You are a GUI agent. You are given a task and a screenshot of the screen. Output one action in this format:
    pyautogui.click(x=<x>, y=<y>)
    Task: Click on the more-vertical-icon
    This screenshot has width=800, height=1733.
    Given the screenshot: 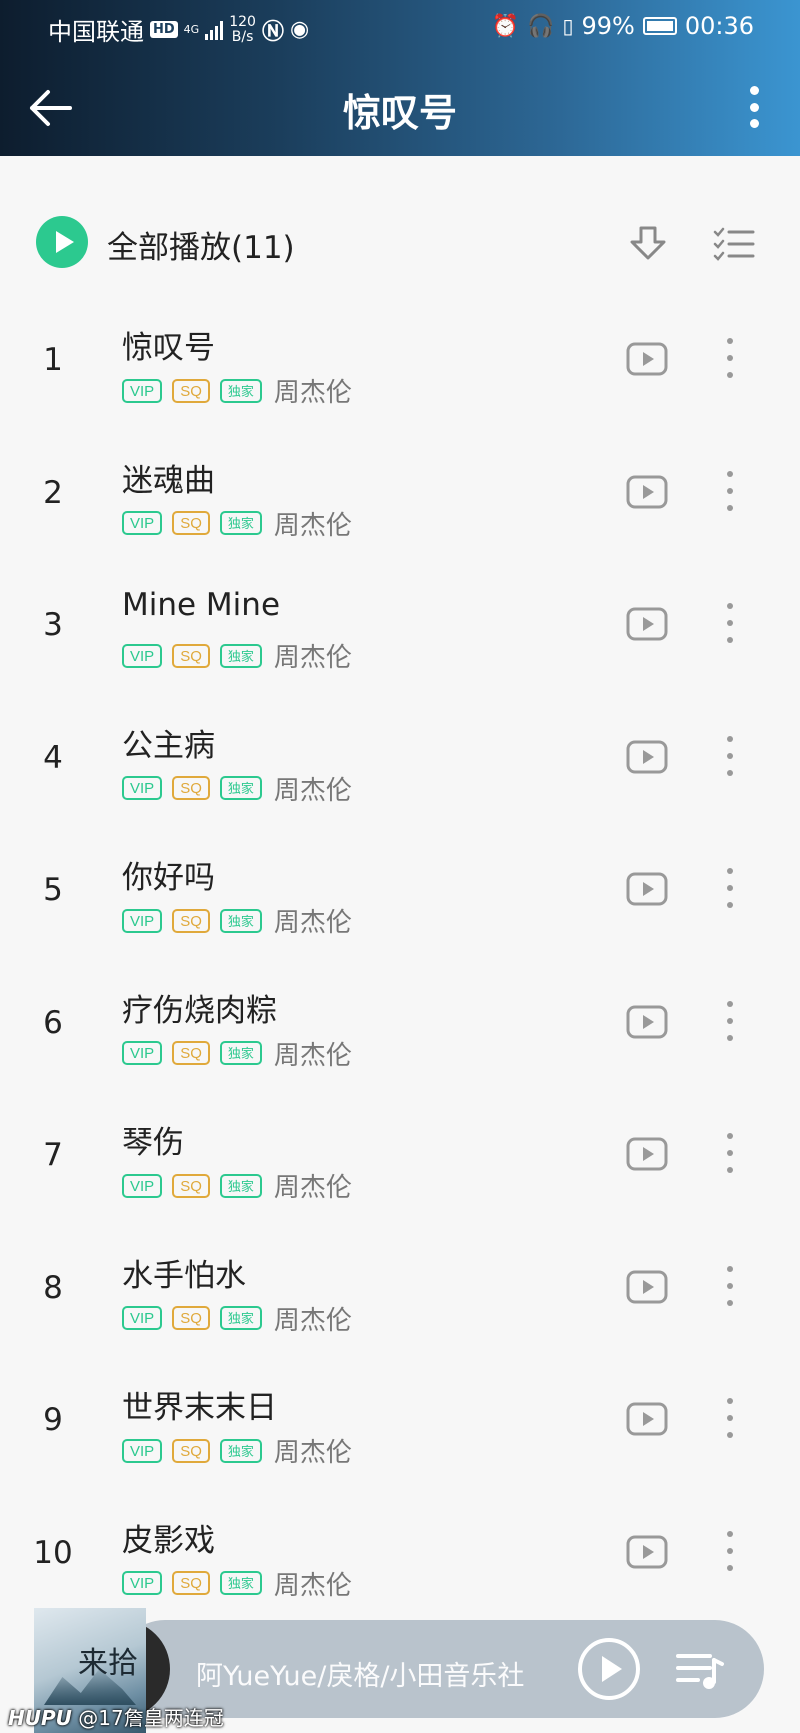 What is the action you would take?
    pyautogui.click(x=754, y=107)
    